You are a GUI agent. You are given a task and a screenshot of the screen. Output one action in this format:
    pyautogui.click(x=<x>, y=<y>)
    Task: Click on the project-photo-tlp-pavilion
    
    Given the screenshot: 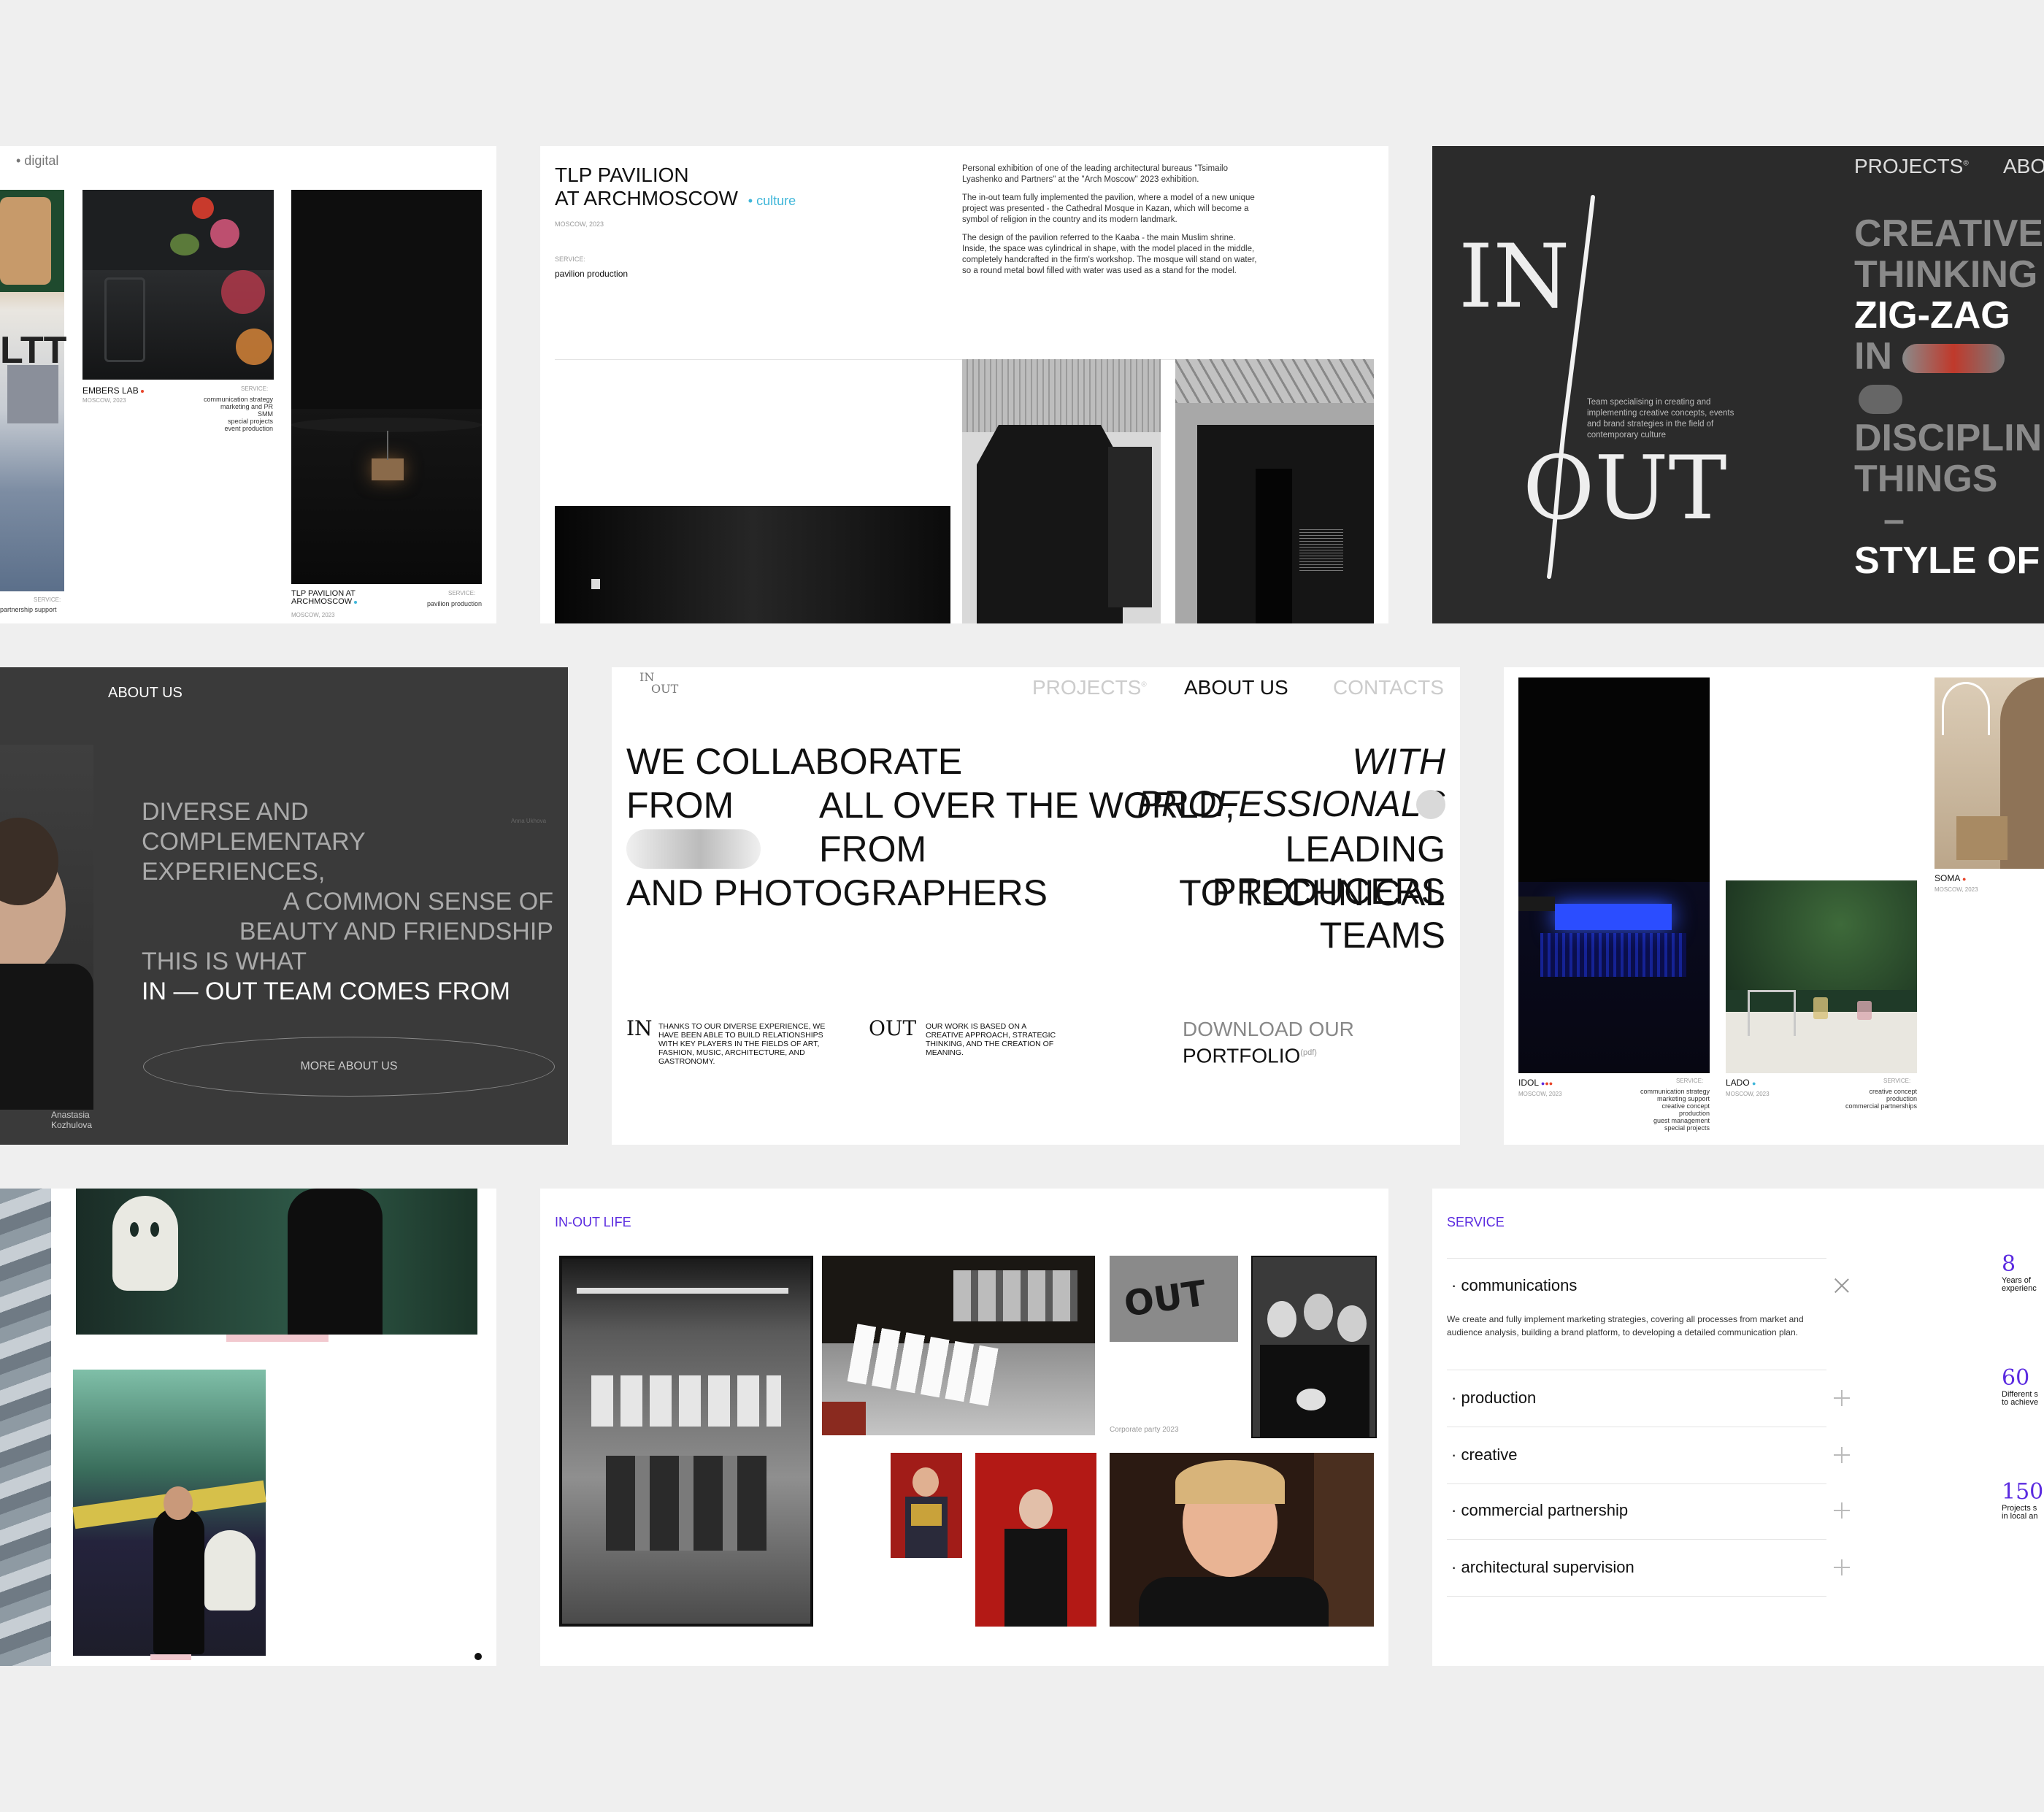 What is the action you would take?
    pyautogui.click(x=386, y=387)
    